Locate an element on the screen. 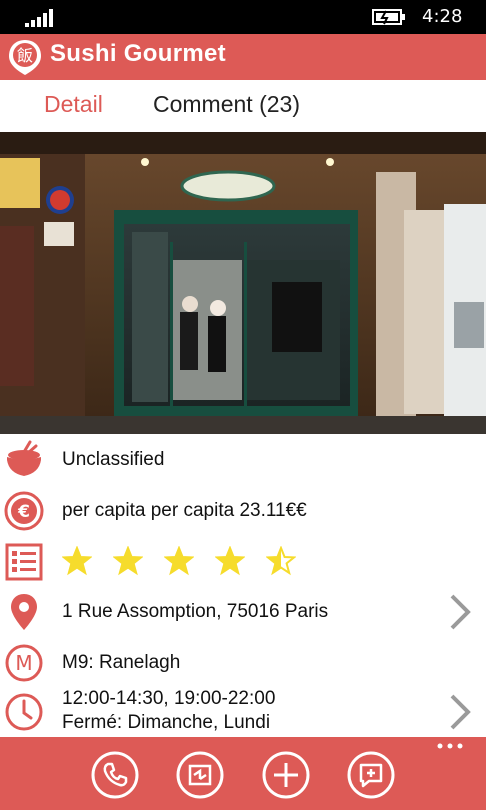 Image resolution: width=486 pixels, height=810 pixels. share-icon is located at coordinates (200, 775).